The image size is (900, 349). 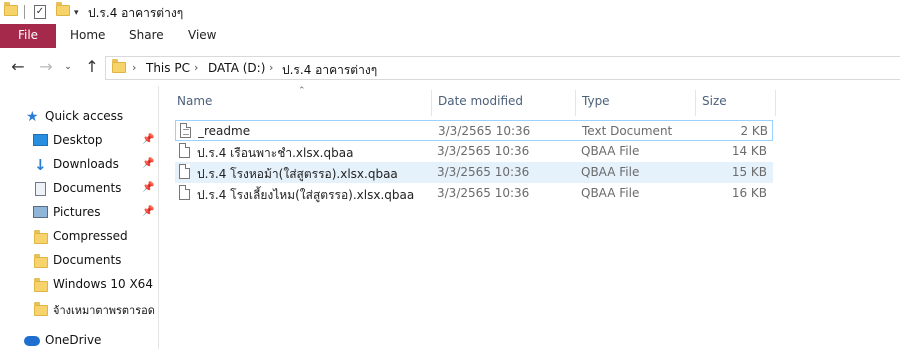 I want to click on forward-arrow-icon: →, so click(x=46, y=67).